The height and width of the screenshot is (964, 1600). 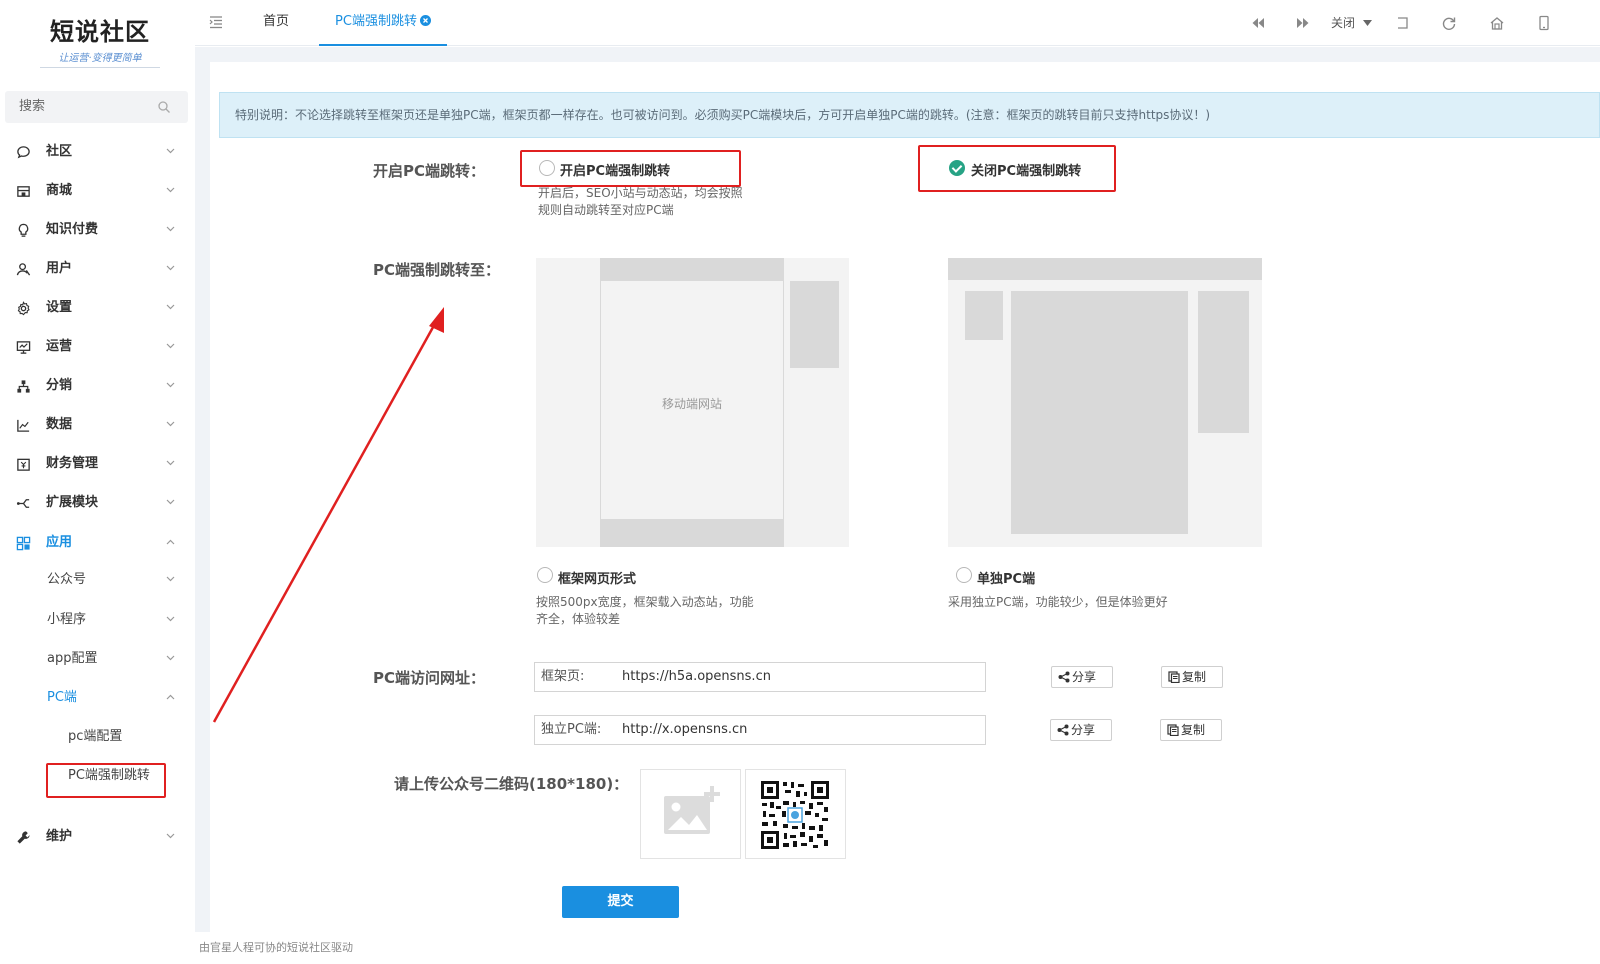 What do you see at coordinates (984, 315) in the screenshot?
I see `preview-left-block` at bounding box center [984, 315].